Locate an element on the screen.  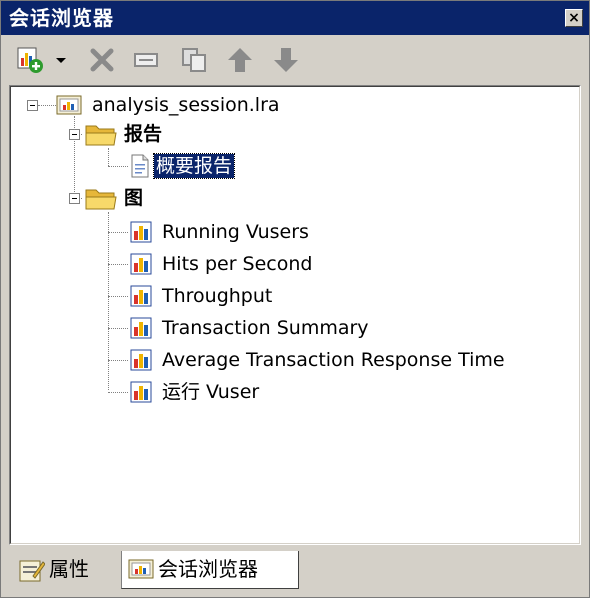
toolbar is located at coordinates (295, 59).